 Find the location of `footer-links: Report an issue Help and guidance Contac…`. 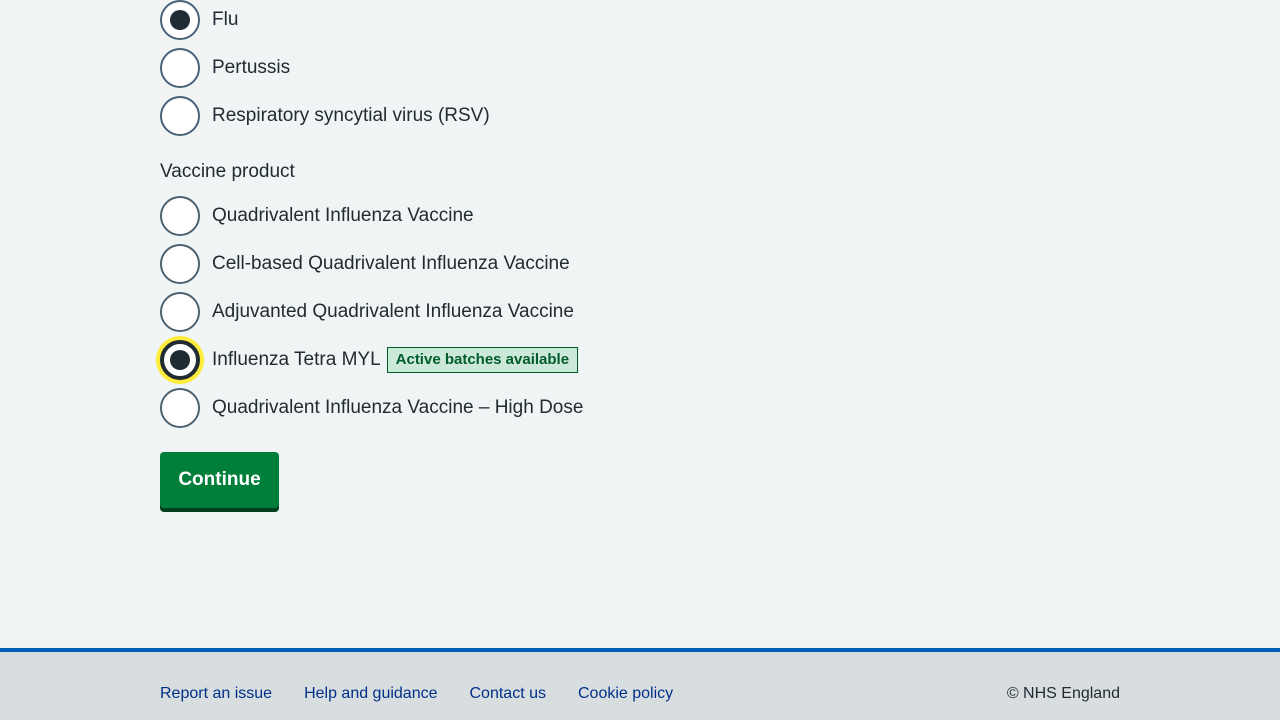

footer-links: Report an issue Help and guidance Contac… is located at coordinates (432, 694).